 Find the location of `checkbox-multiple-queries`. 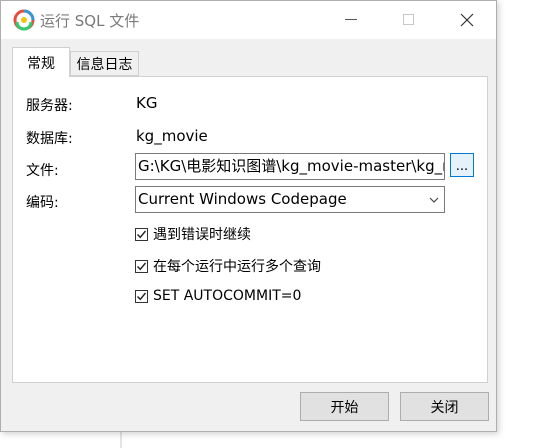

checkbox-multiple-queries is located at coordinates (141, 266).